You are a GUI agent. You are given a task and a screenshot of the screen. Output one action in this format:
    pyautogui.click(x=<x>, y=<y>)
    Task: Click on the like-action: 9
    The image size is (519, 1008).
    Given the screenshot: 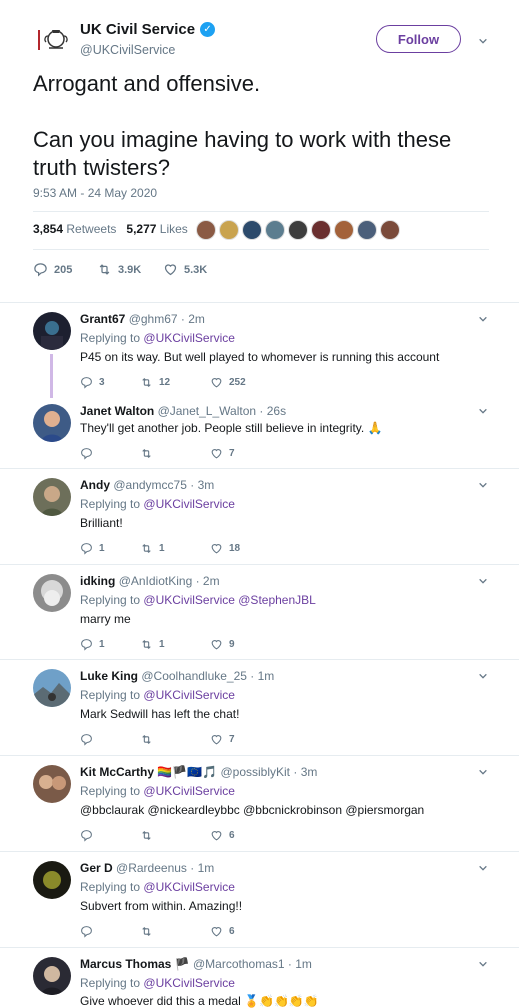 What is the action you would take?
    pyautogui.click(x=222, y=644)
    